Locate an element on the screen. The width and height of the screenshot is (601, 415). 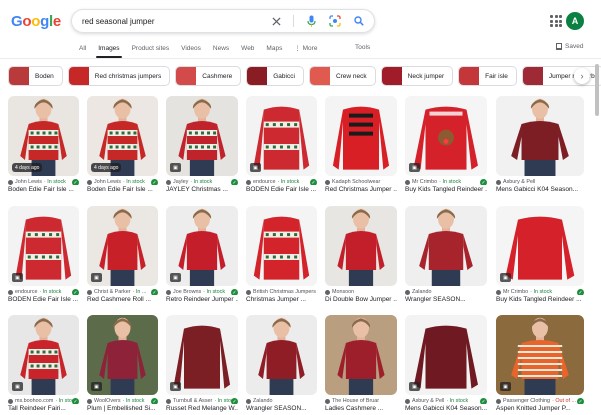
tools-button: Tools is located at coordinates (362, 47).